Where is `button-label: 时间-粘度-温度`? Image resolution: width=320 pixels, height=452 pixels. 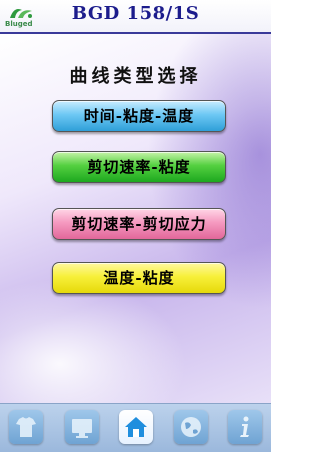 button-label: 时间-粘度-温度 is located at coordinates (139, 116).